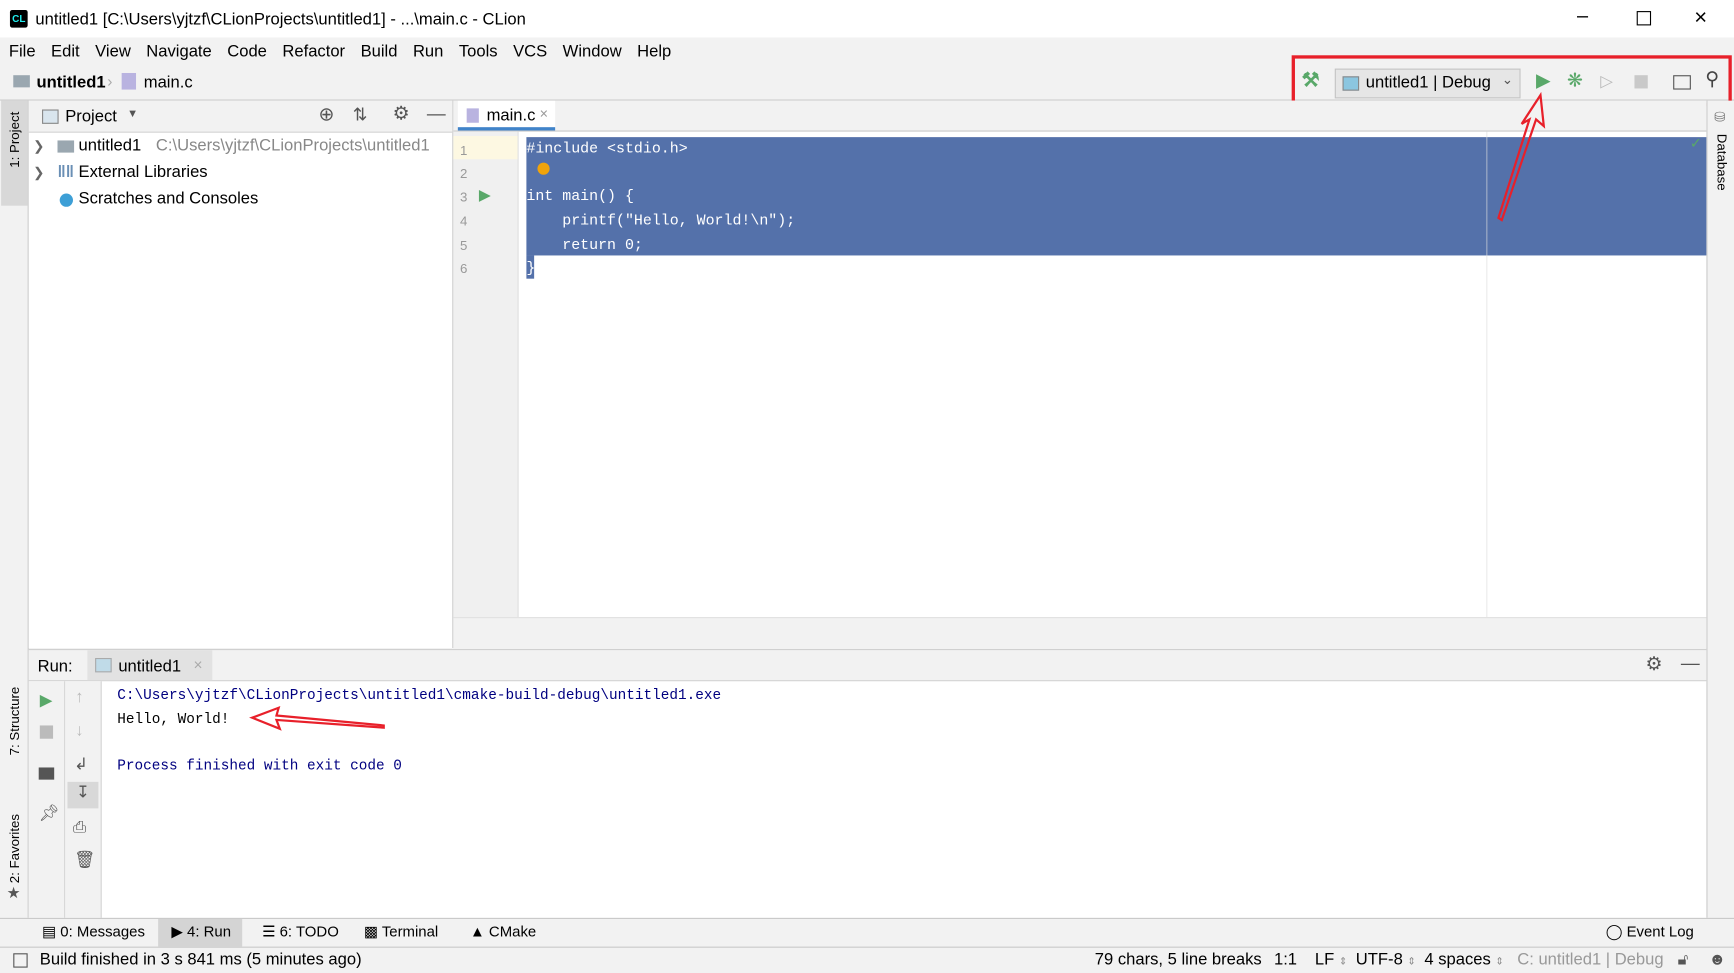 The height and width of the screenshot is (973, 1734). What do you see at coordinates (1324, 959) in the screenshot?
I see `line-sep-label: LF` at bounding box center [1324, 959].